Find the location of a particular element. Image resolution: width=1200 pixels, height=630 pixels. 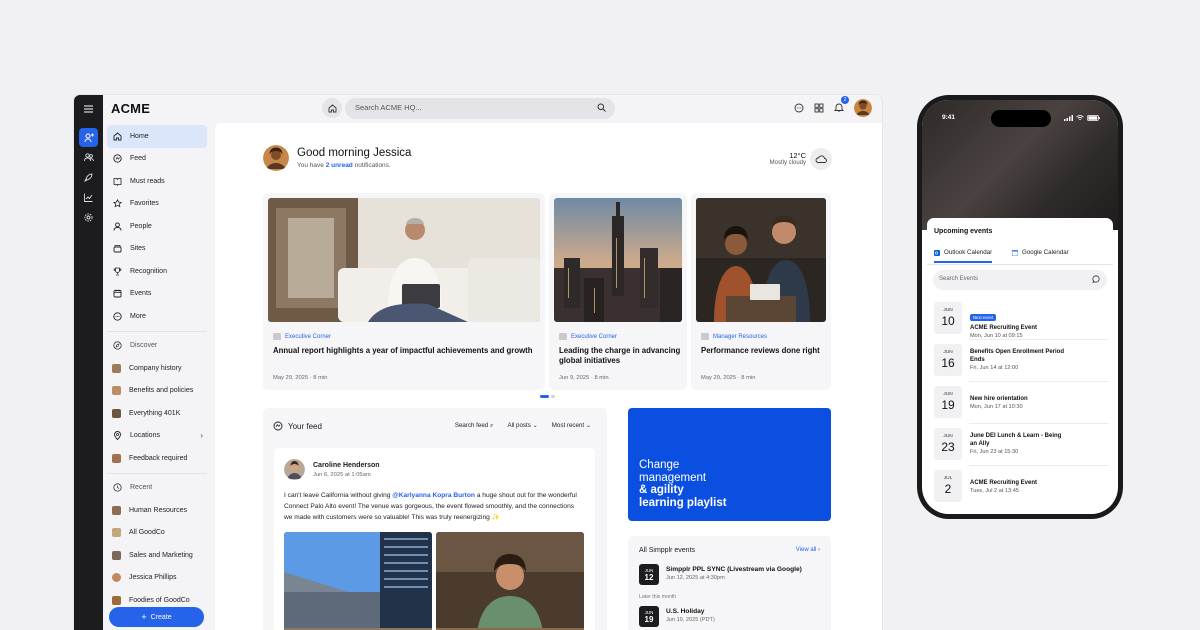

sidebar-item-more: More is located at coordinates (157, 316).